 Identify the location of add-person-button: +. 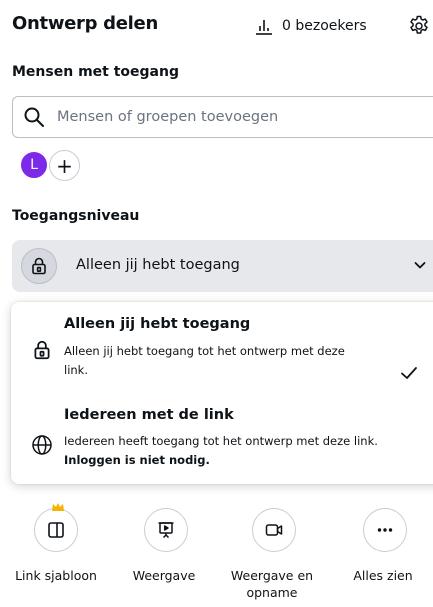
(64, 165).